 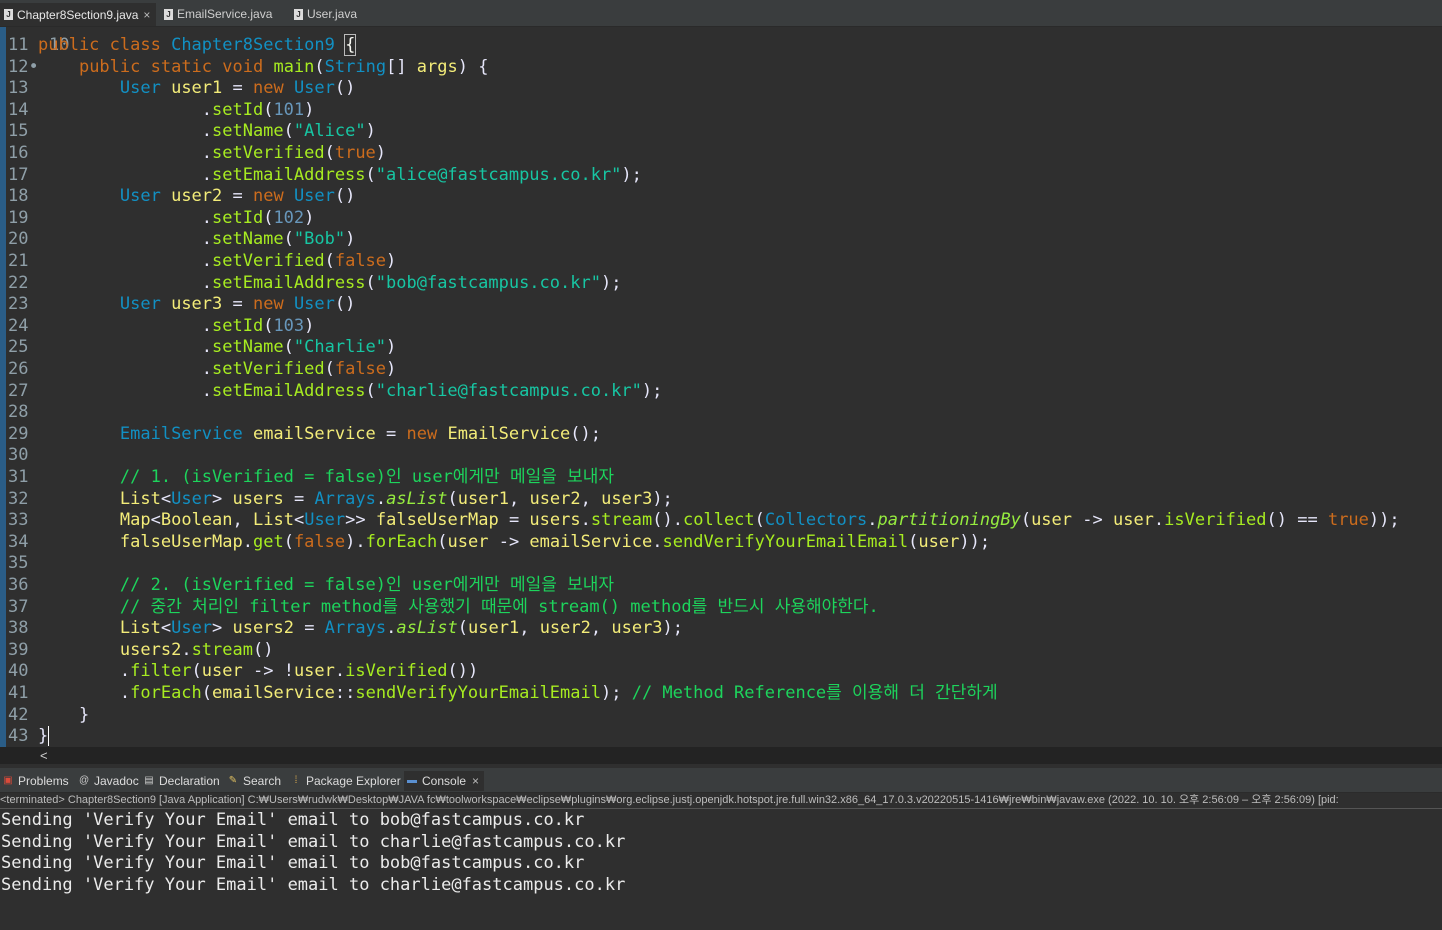 What do you see at coordinates (197, 45) in the screenshot?
I see `code-text: public class Chapter8Section9 {` at bounding box center [197, 45].